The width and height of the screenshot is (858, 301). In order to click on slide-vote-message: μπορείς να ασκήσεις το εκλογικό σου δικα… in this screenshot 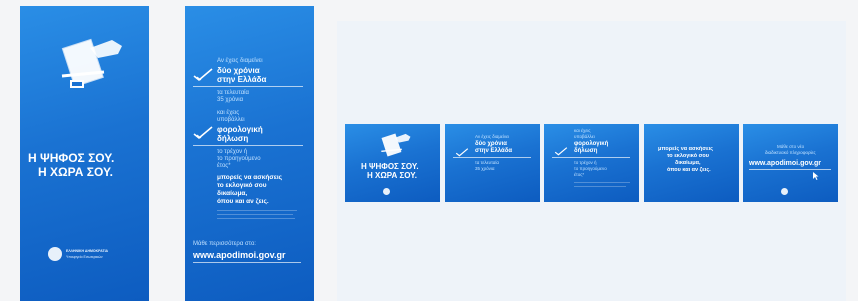, I will do `click(691, 163)`.